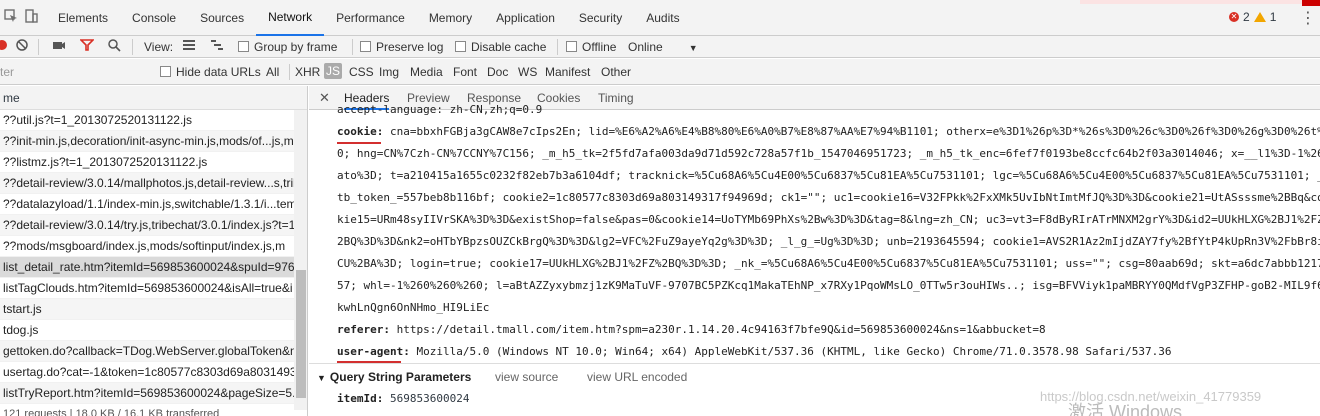 Image resolution: width=1320 pixels, height=416 pixels. Describe the element at coordinates (59, 47) in the screenshot. I see `screenshot-icon` at that location.